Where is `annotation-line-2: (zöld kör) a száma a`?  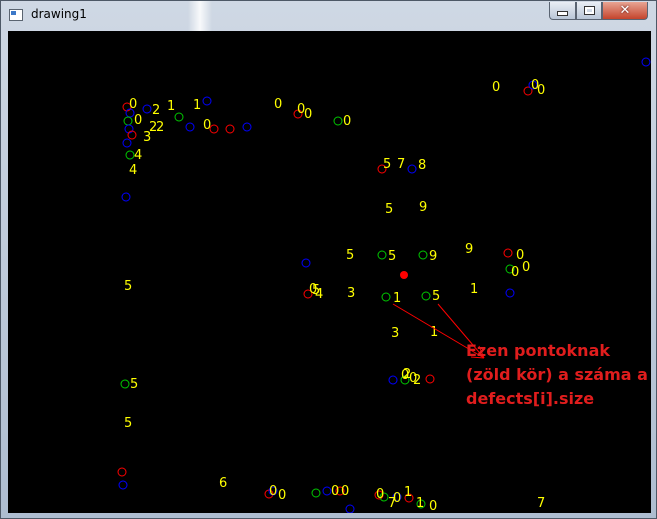
annotation-line-2: (zöld kör) a száma a is located at coordinates (557, 374).